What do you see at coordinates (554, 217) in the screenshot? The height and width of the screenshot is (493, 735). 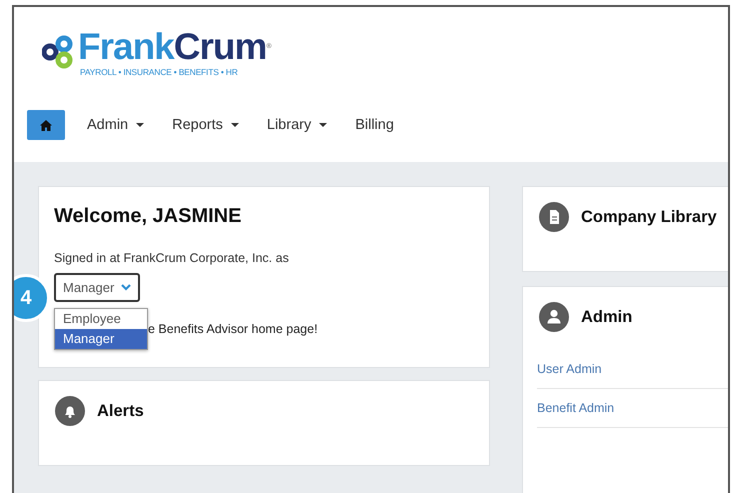 I see `document-icon` at bounding box center [554, 217].